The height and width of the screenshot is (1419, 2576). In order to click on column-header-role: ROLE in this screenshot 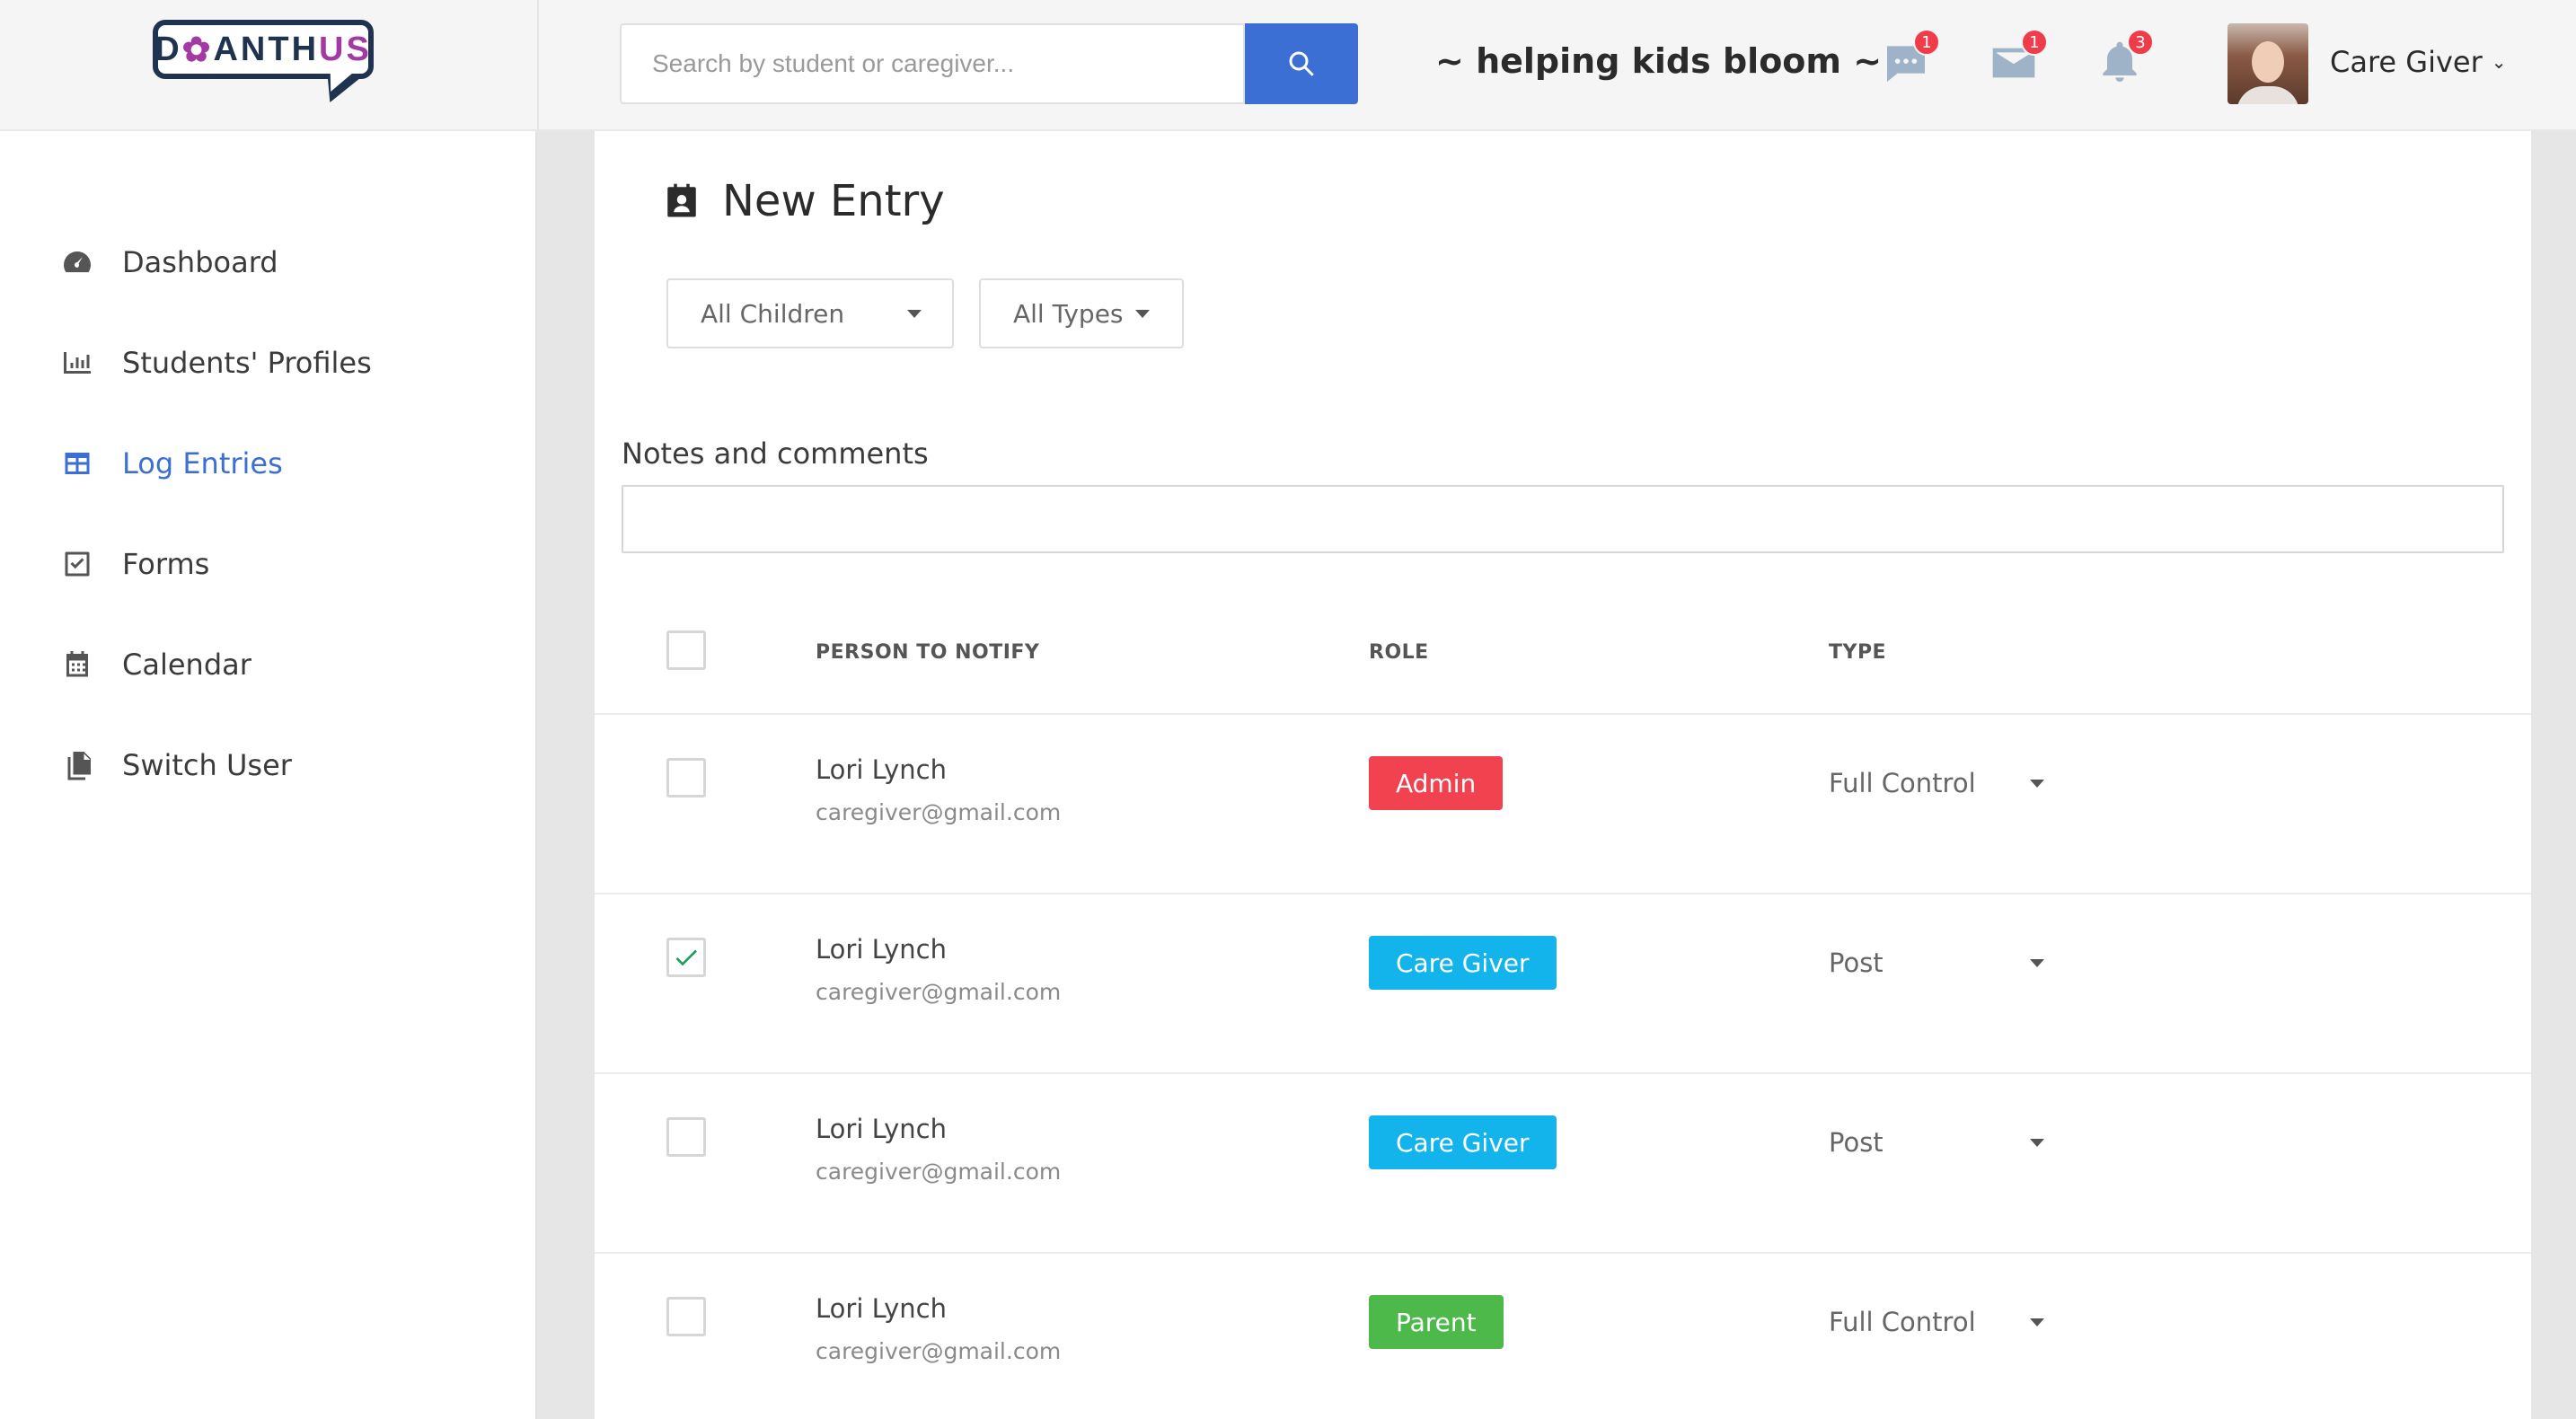, I will do `click(1399, 652)`.